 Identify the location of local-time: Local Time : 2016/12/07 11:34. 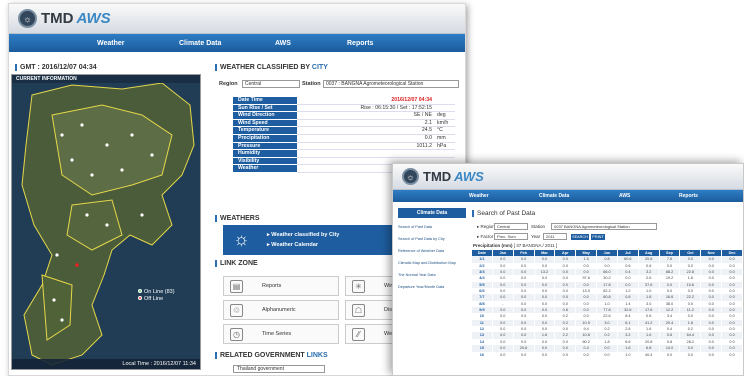
(106, 364).